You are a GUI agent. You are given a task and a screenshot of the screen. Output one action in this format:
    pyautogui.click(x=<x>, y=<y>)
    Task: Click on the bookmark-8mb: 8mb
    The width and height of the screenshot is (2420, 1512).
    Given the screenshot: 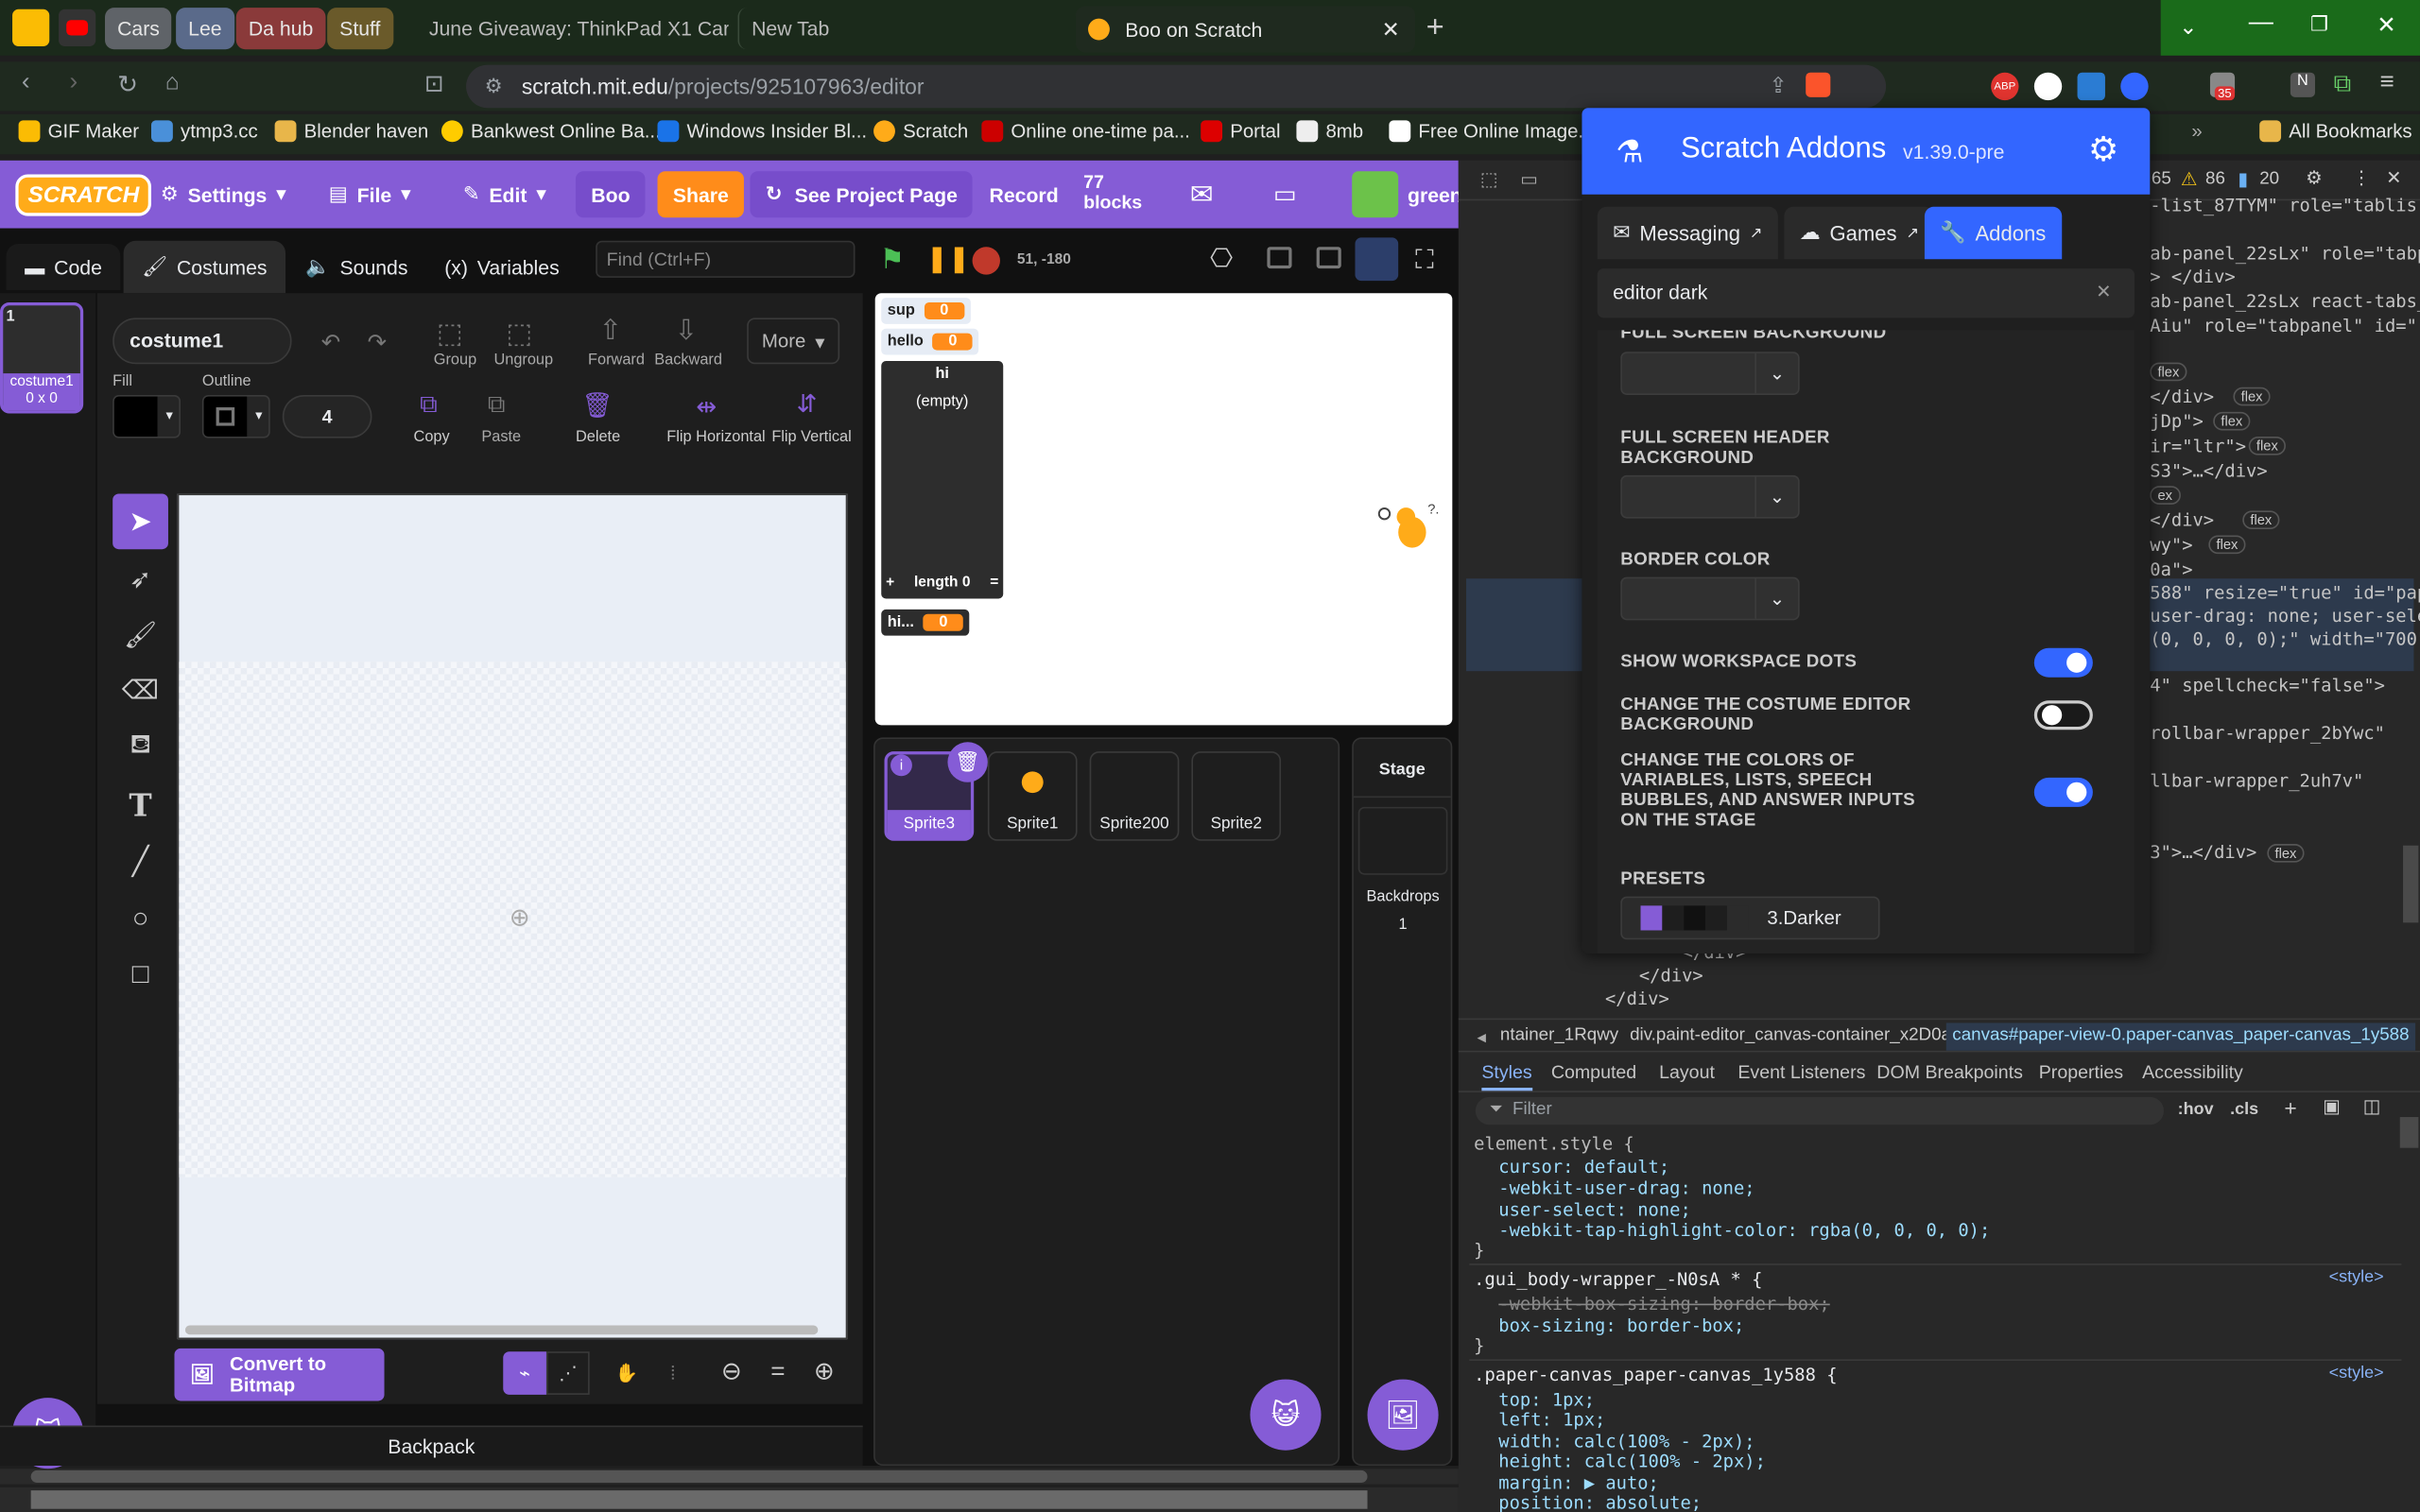 What is the action you would take?
    pyautogui.click(x=1329, y=131)
    